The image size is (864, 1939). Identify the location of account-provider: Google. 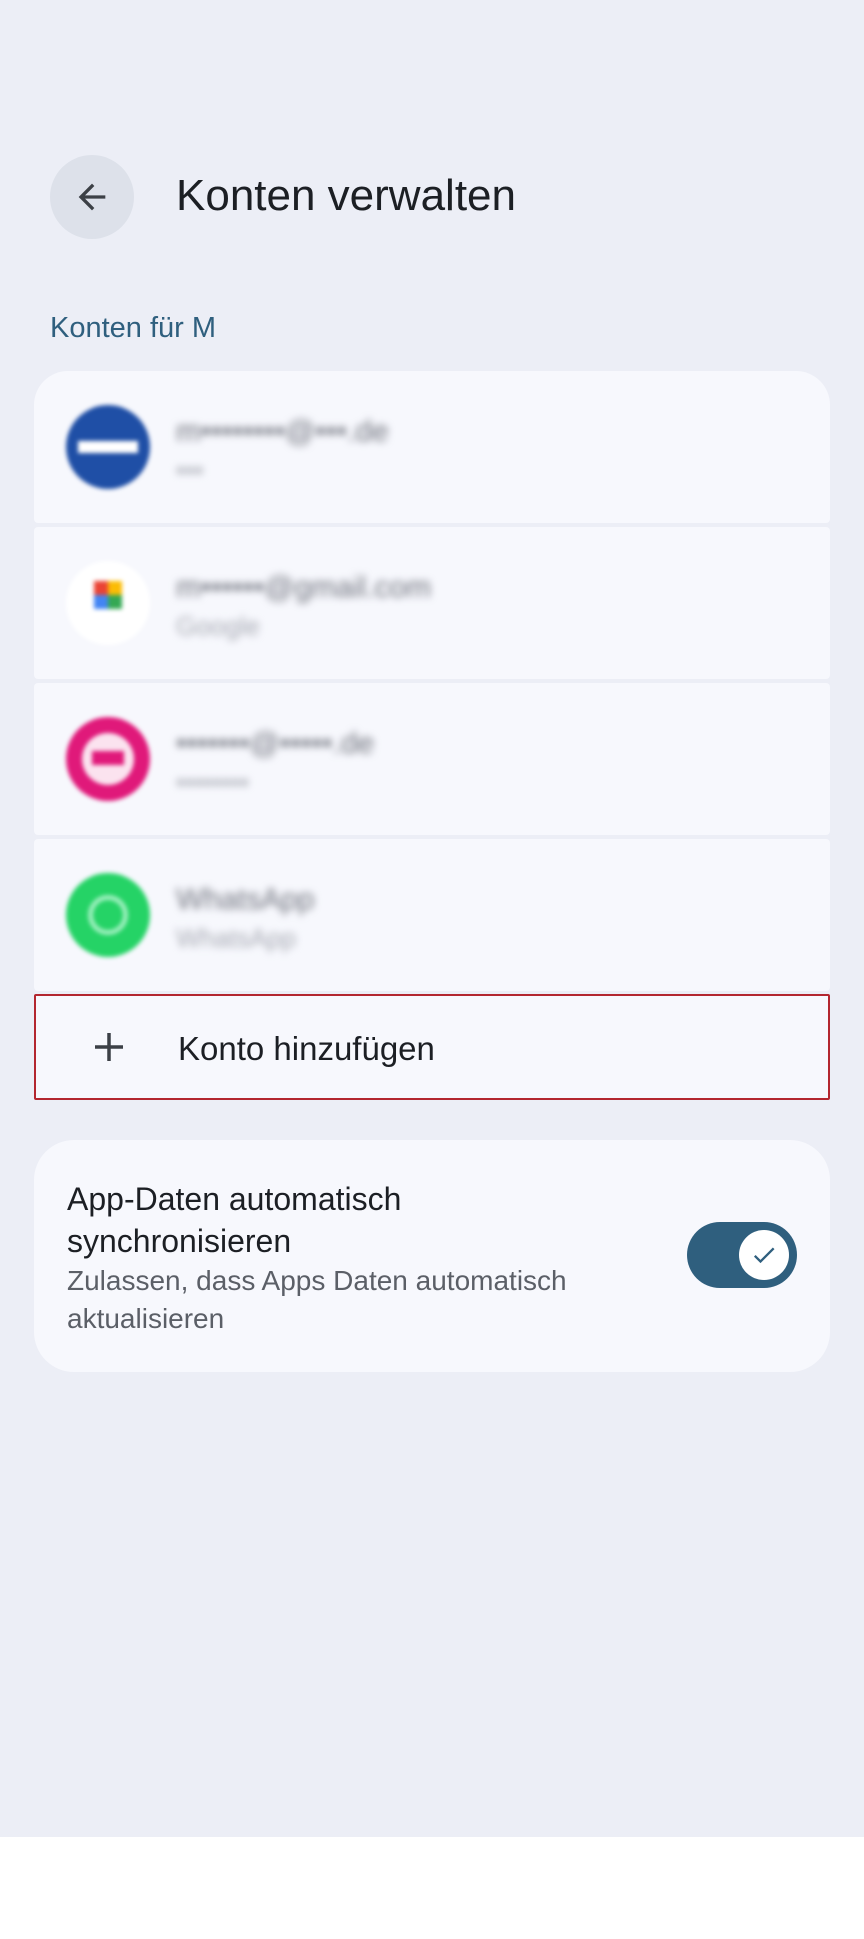
(218, 626).